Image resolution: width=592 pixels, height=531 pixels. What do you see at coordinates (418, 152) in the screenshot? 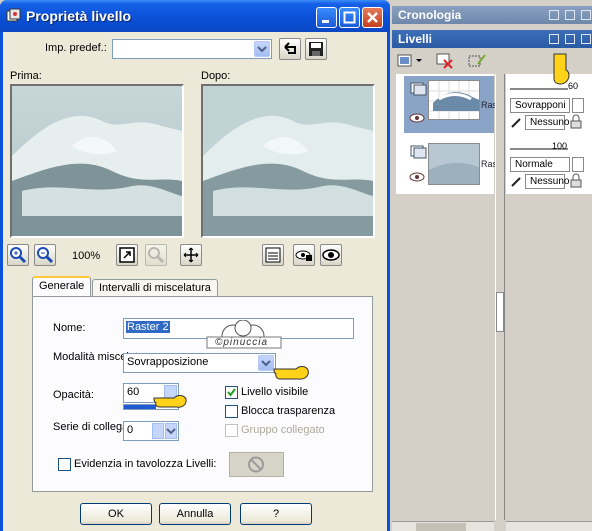
I see `layer-type-icon` at bounding box center [418, 152].